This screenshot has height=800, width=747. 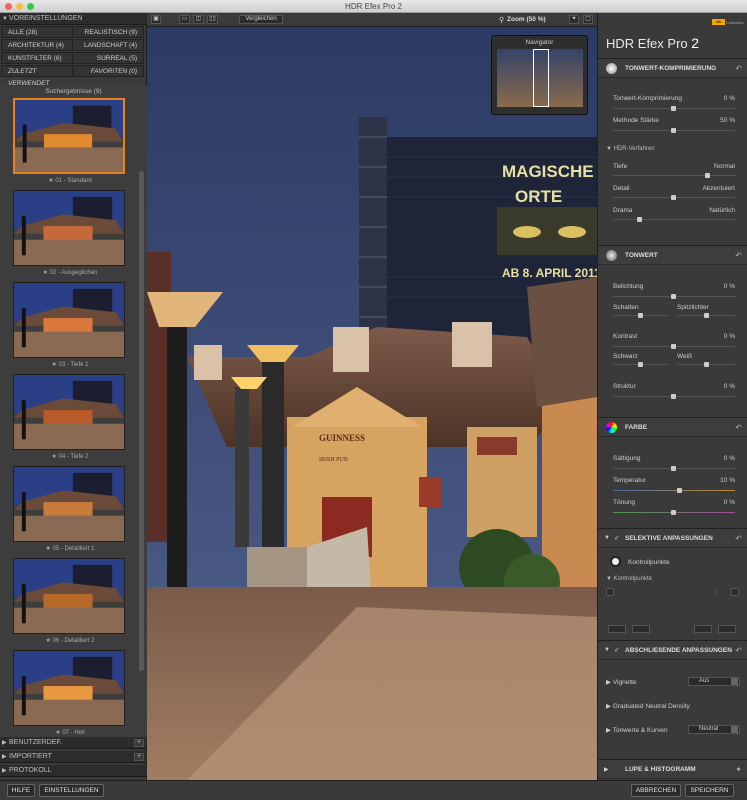 I want to click on settings-button: EINSTELLUNGEN, so click(x=71, y=790).